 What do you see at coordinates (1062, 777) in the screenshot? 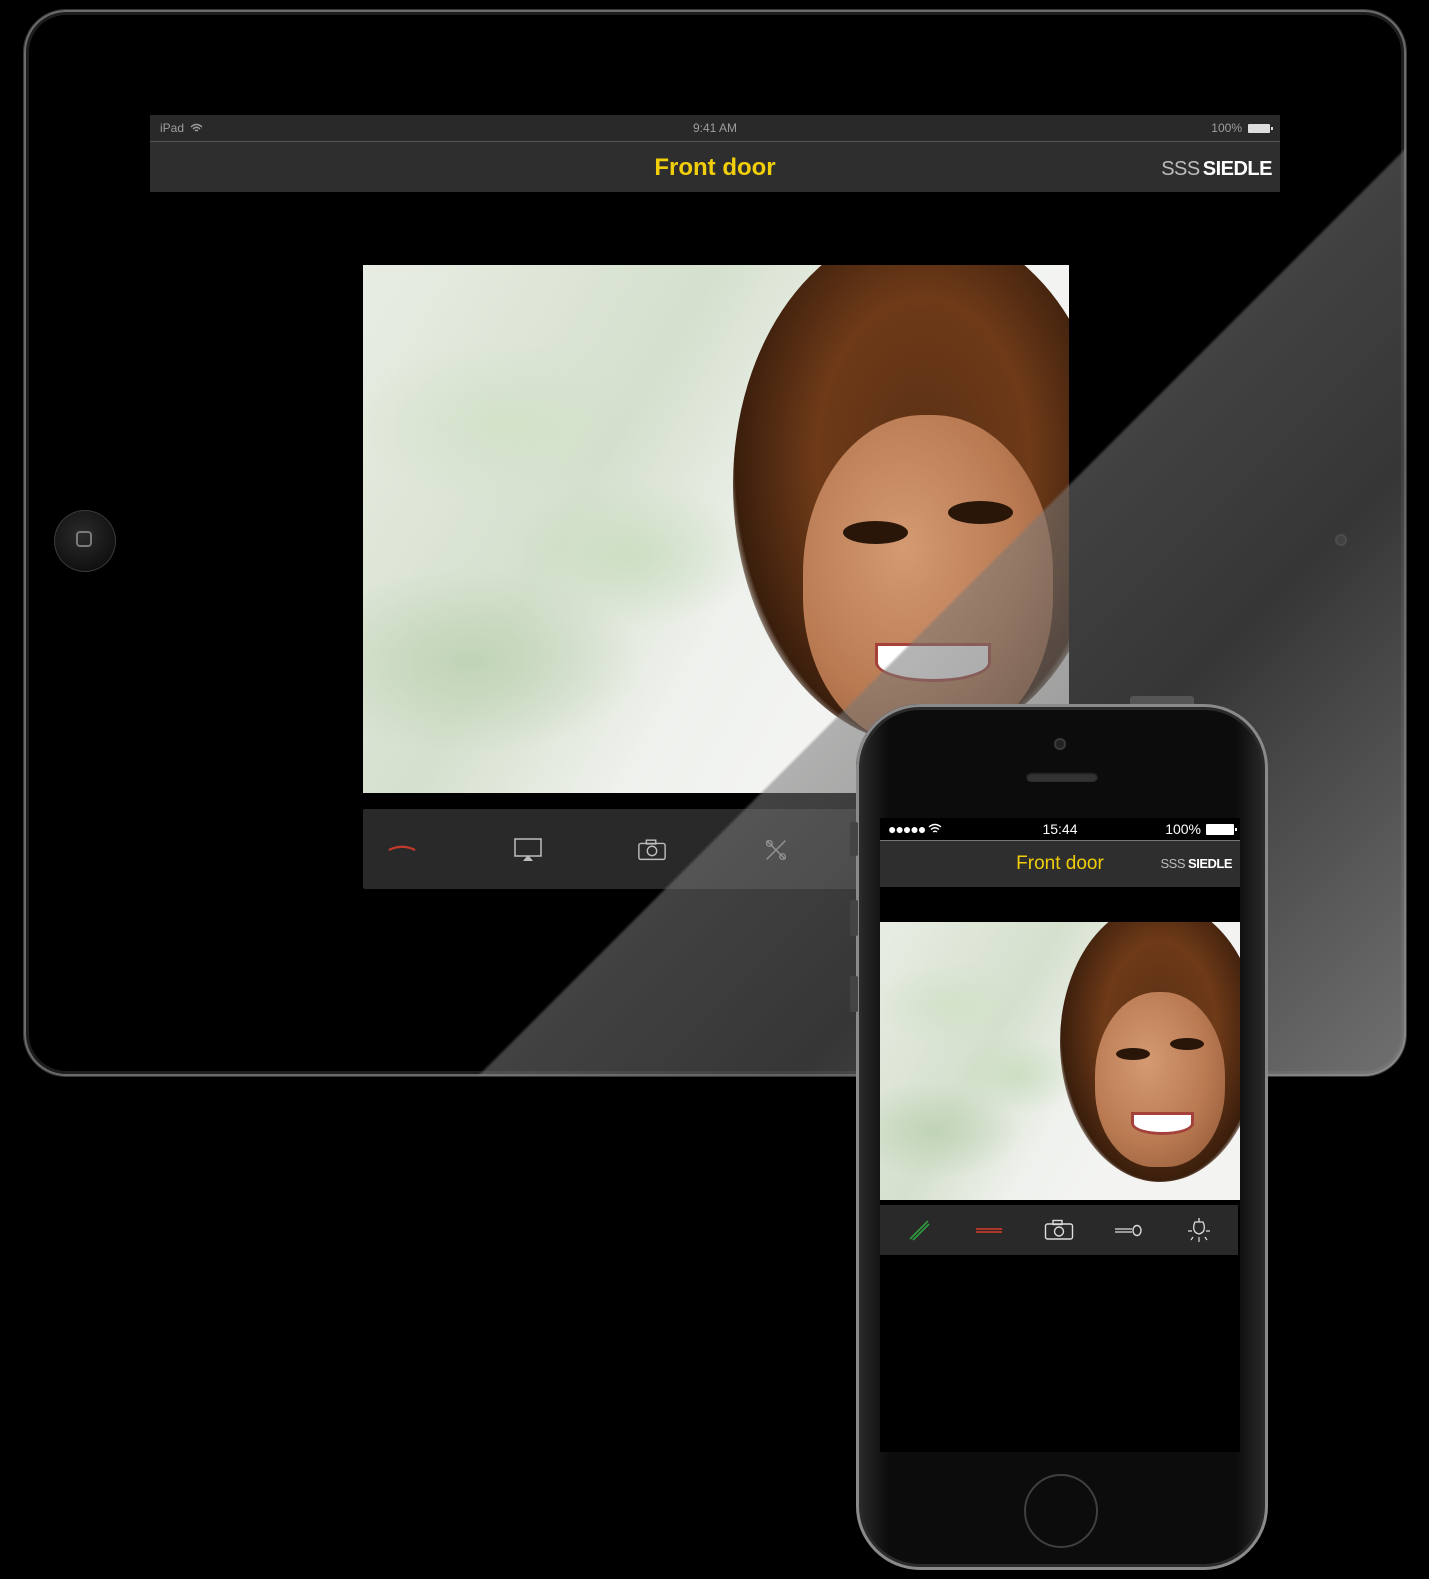
I see `iphone-speaker` at bounding box center [1062, 777].